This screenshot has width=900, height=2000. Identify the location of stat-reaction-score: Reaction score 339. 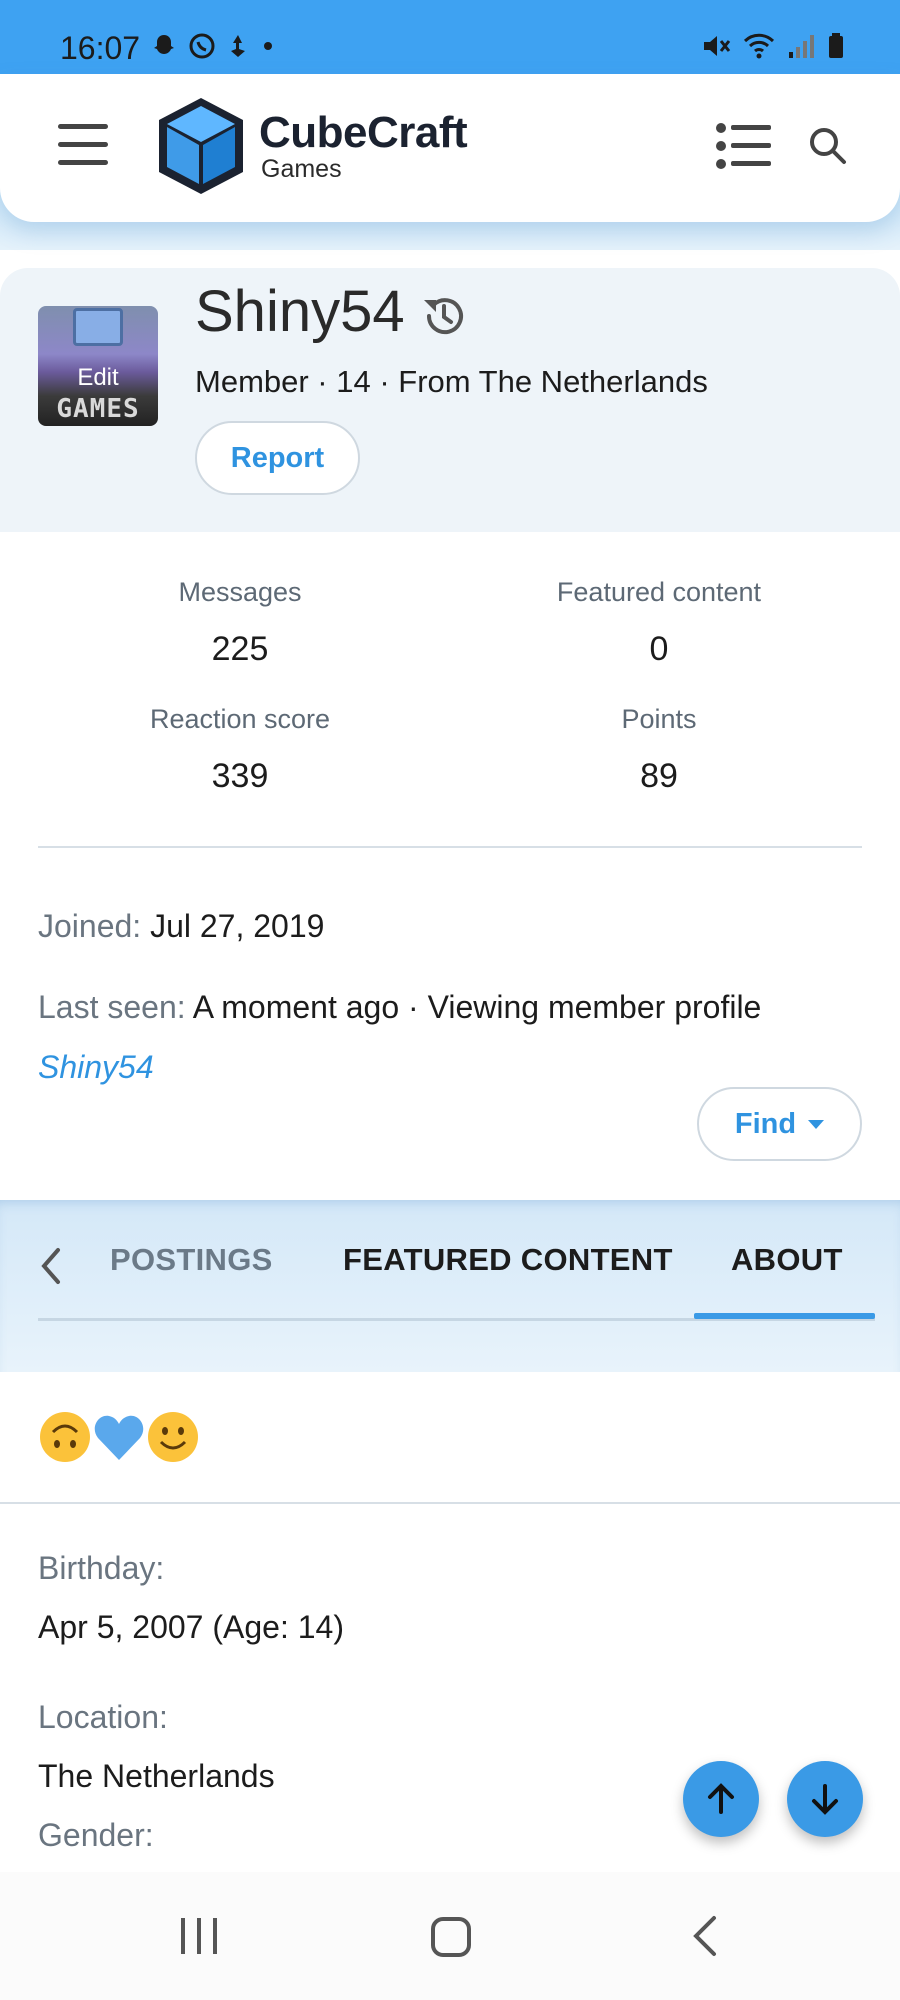
(240, 750).